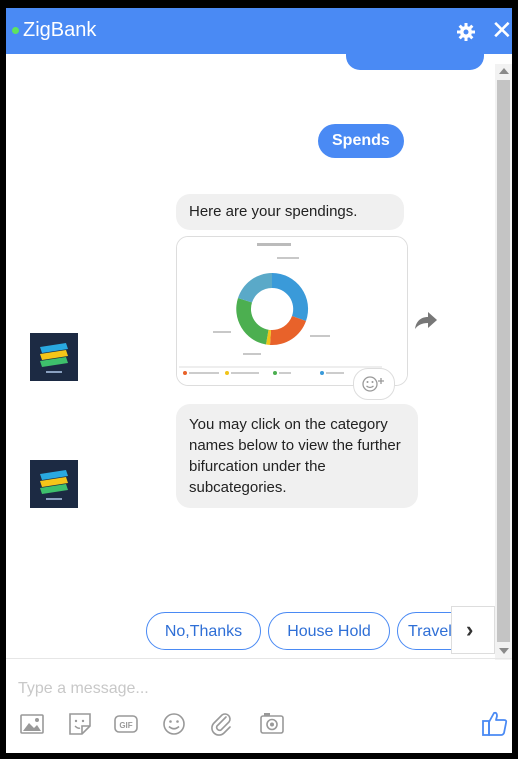  Describe the element at coordinates (501, 30) in the screenshot. I see `close-icon: ✕` at that location.